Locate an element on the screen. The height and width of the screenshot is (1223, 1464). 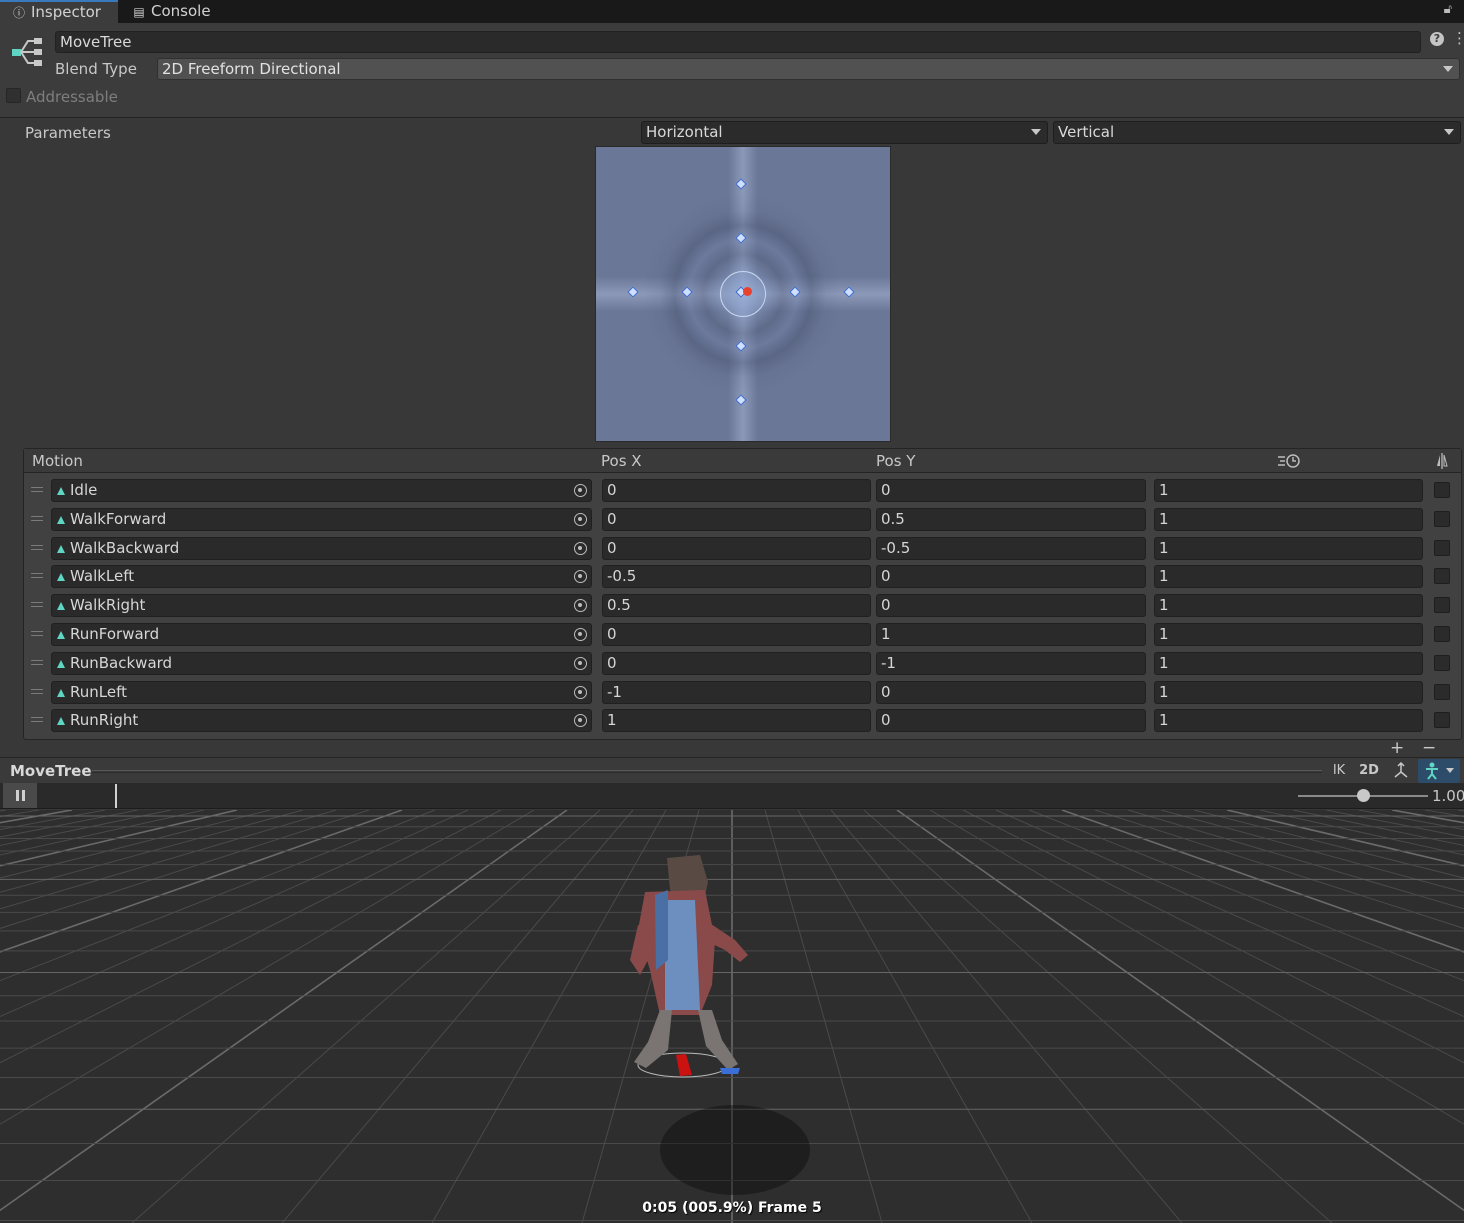
motion-field: RunRight is located at coordinates (321, 721).